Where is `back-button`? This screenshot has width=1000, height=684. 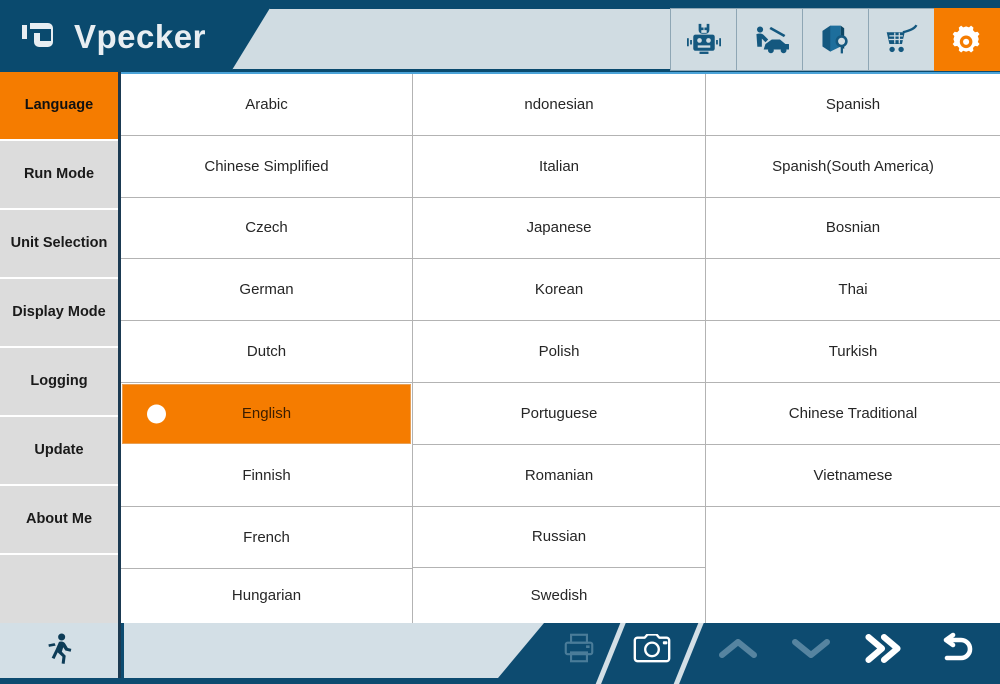 back-button is located at coordinates (956, 650).